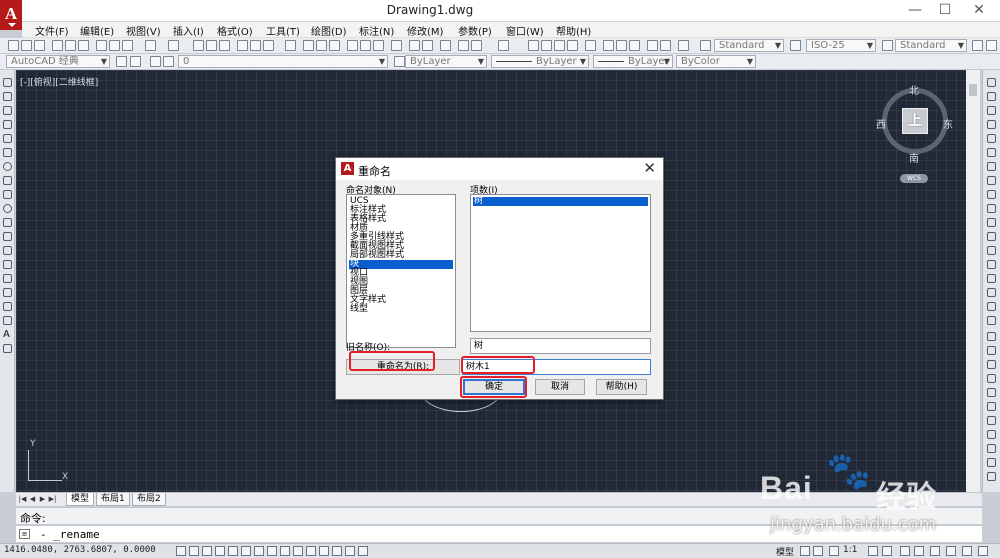 The height and width of the screenshot is (558, 1000). What do you see at coordinates (560, 263) in the screenshot?
I see `items-list: 树` at bounding box center [560, 263].